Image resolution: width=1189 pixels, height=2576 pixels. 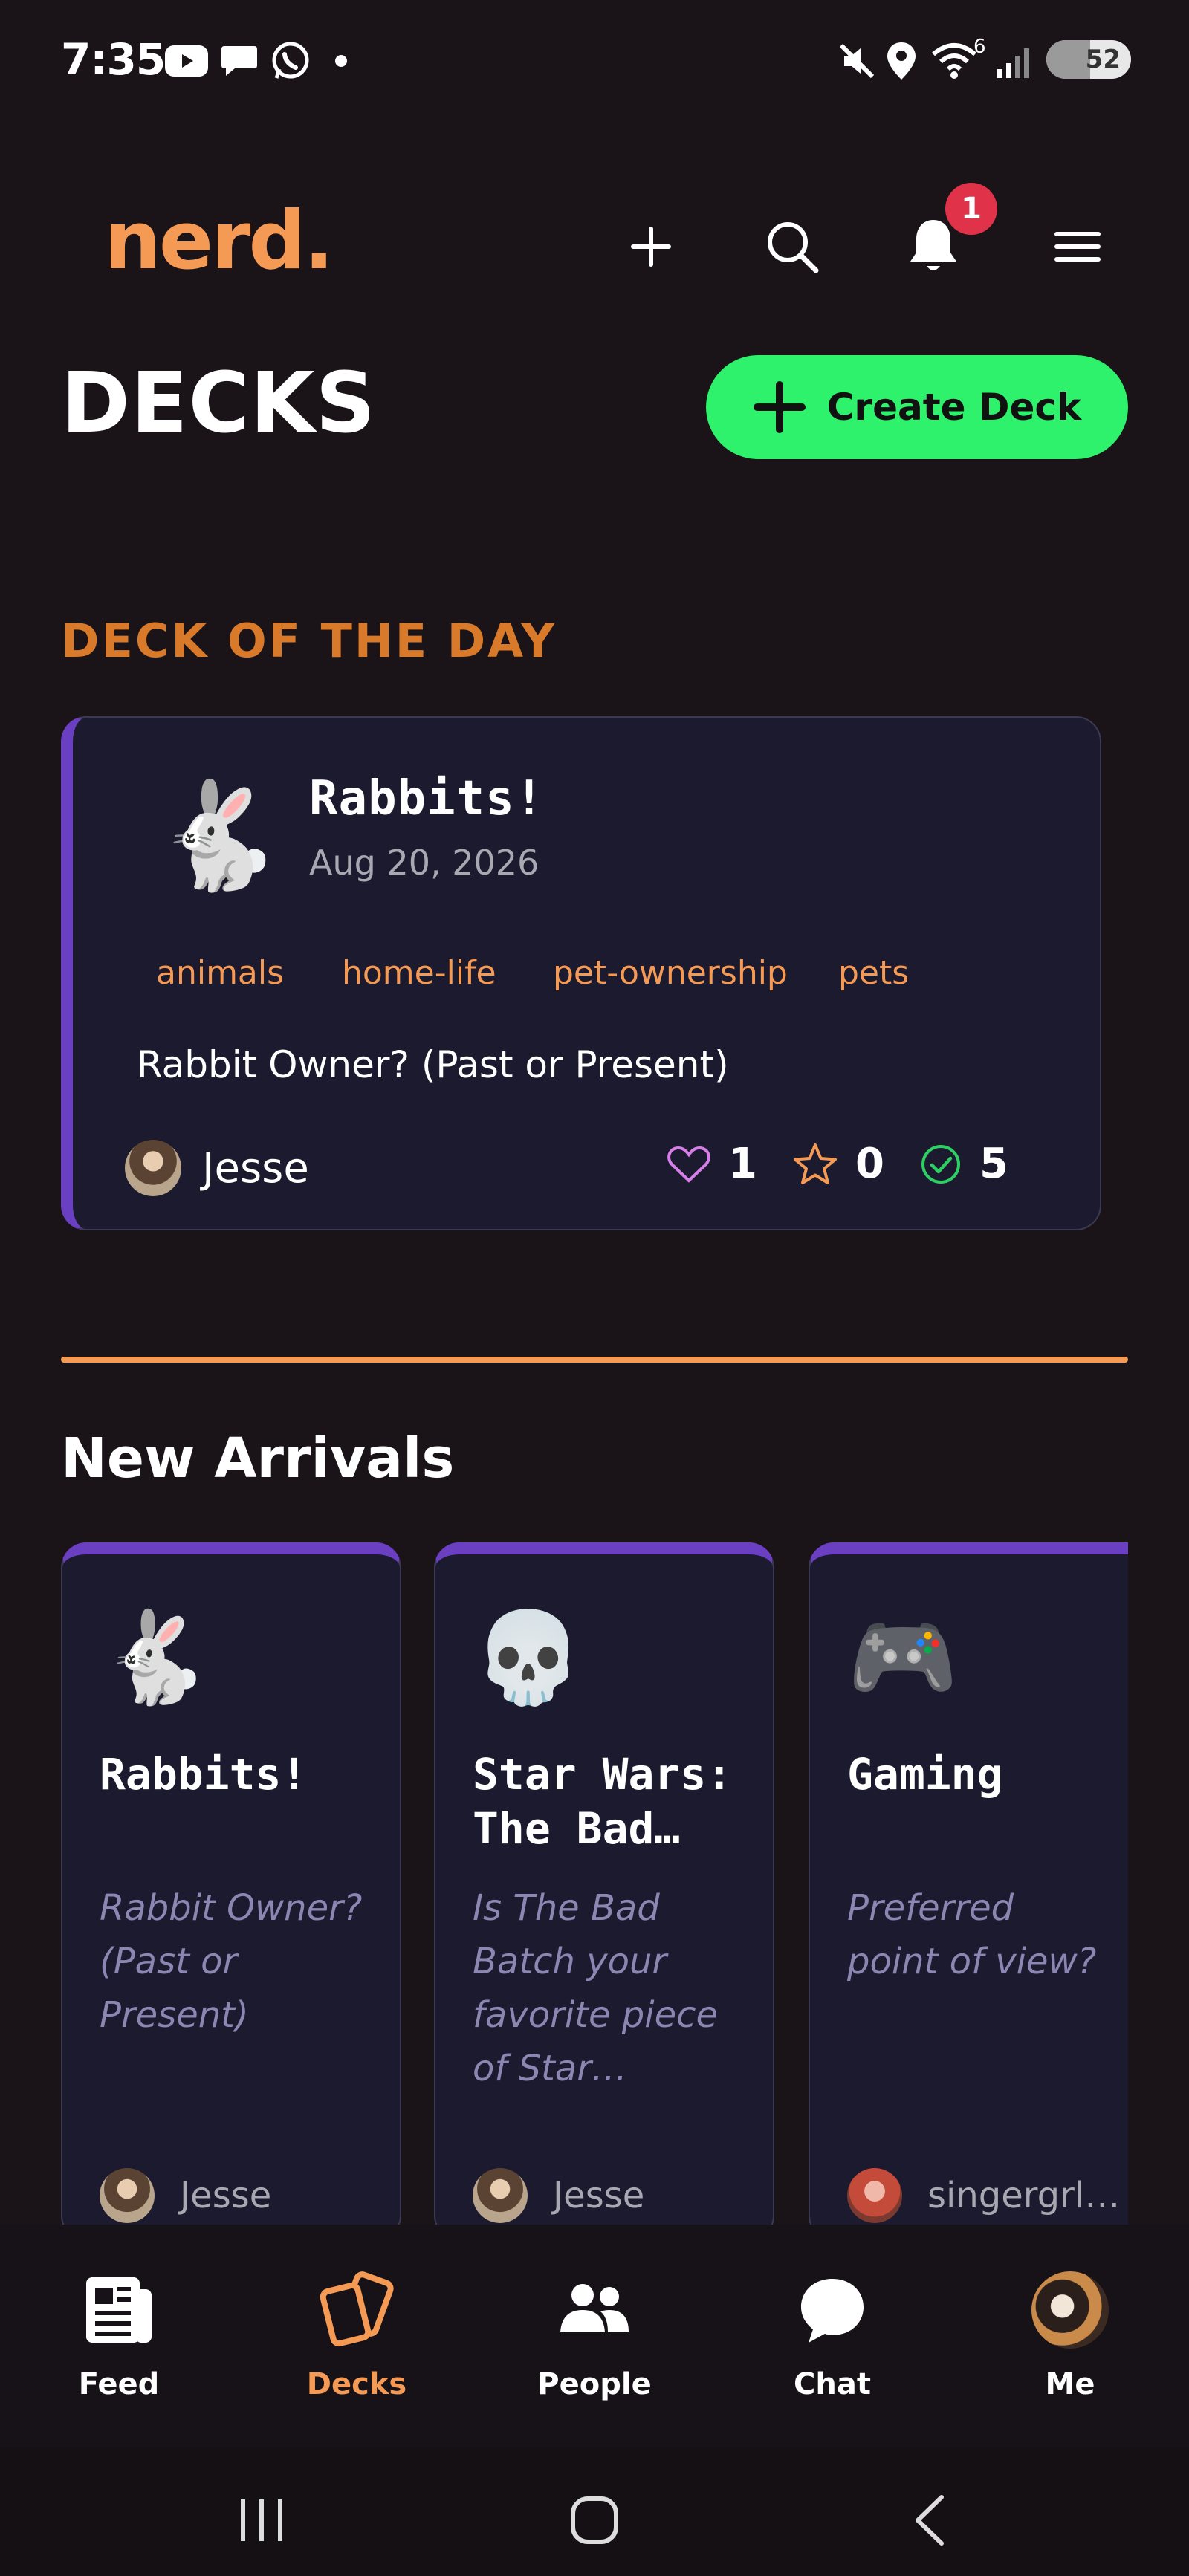 I want to click on status-time: 7:35, so click(x=114, y=59).